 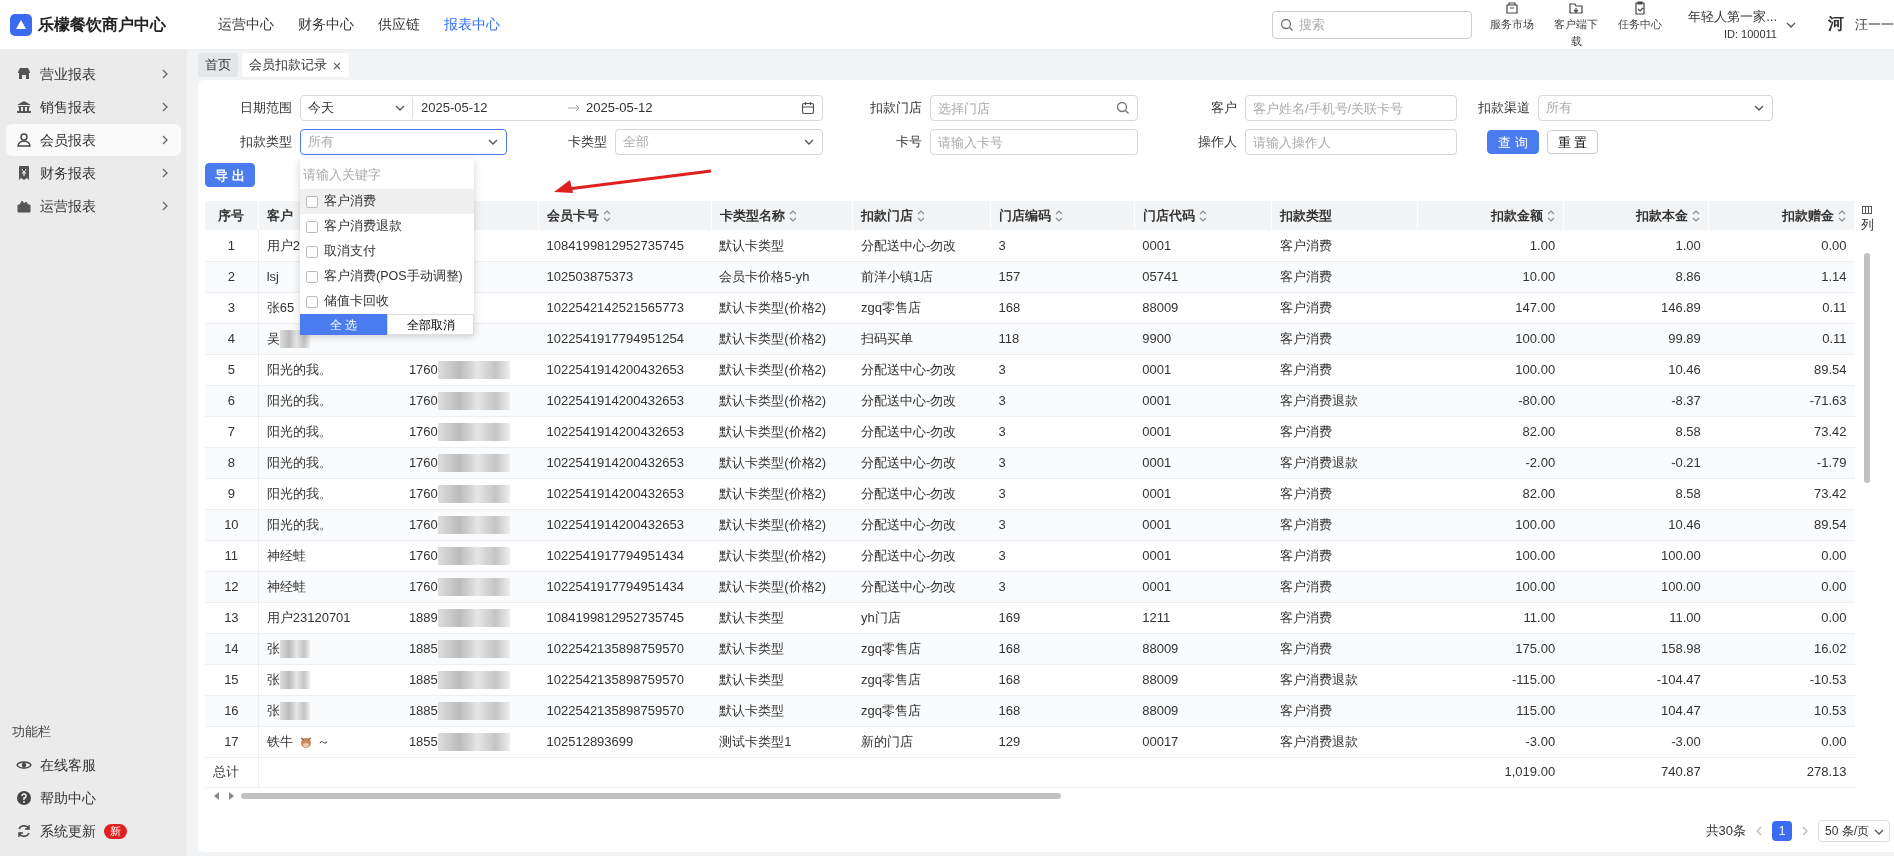 What do you see at coordinates (615, 307) in the screenshot?
I see `table-cell: 1022542142521565773` at bounding box center [615, 307].